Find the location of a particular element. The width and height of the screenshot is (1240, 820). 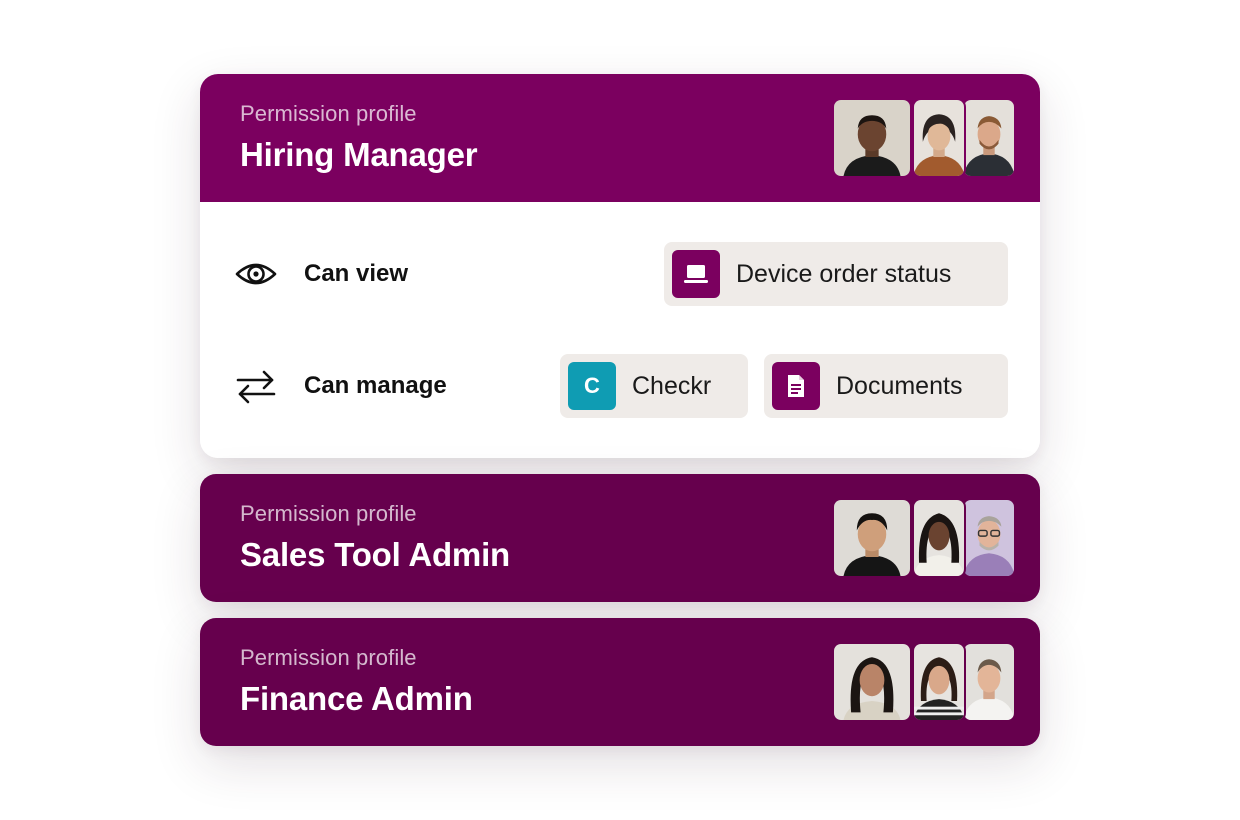

chip-documents: Documents is located at coordinates (886, 386).